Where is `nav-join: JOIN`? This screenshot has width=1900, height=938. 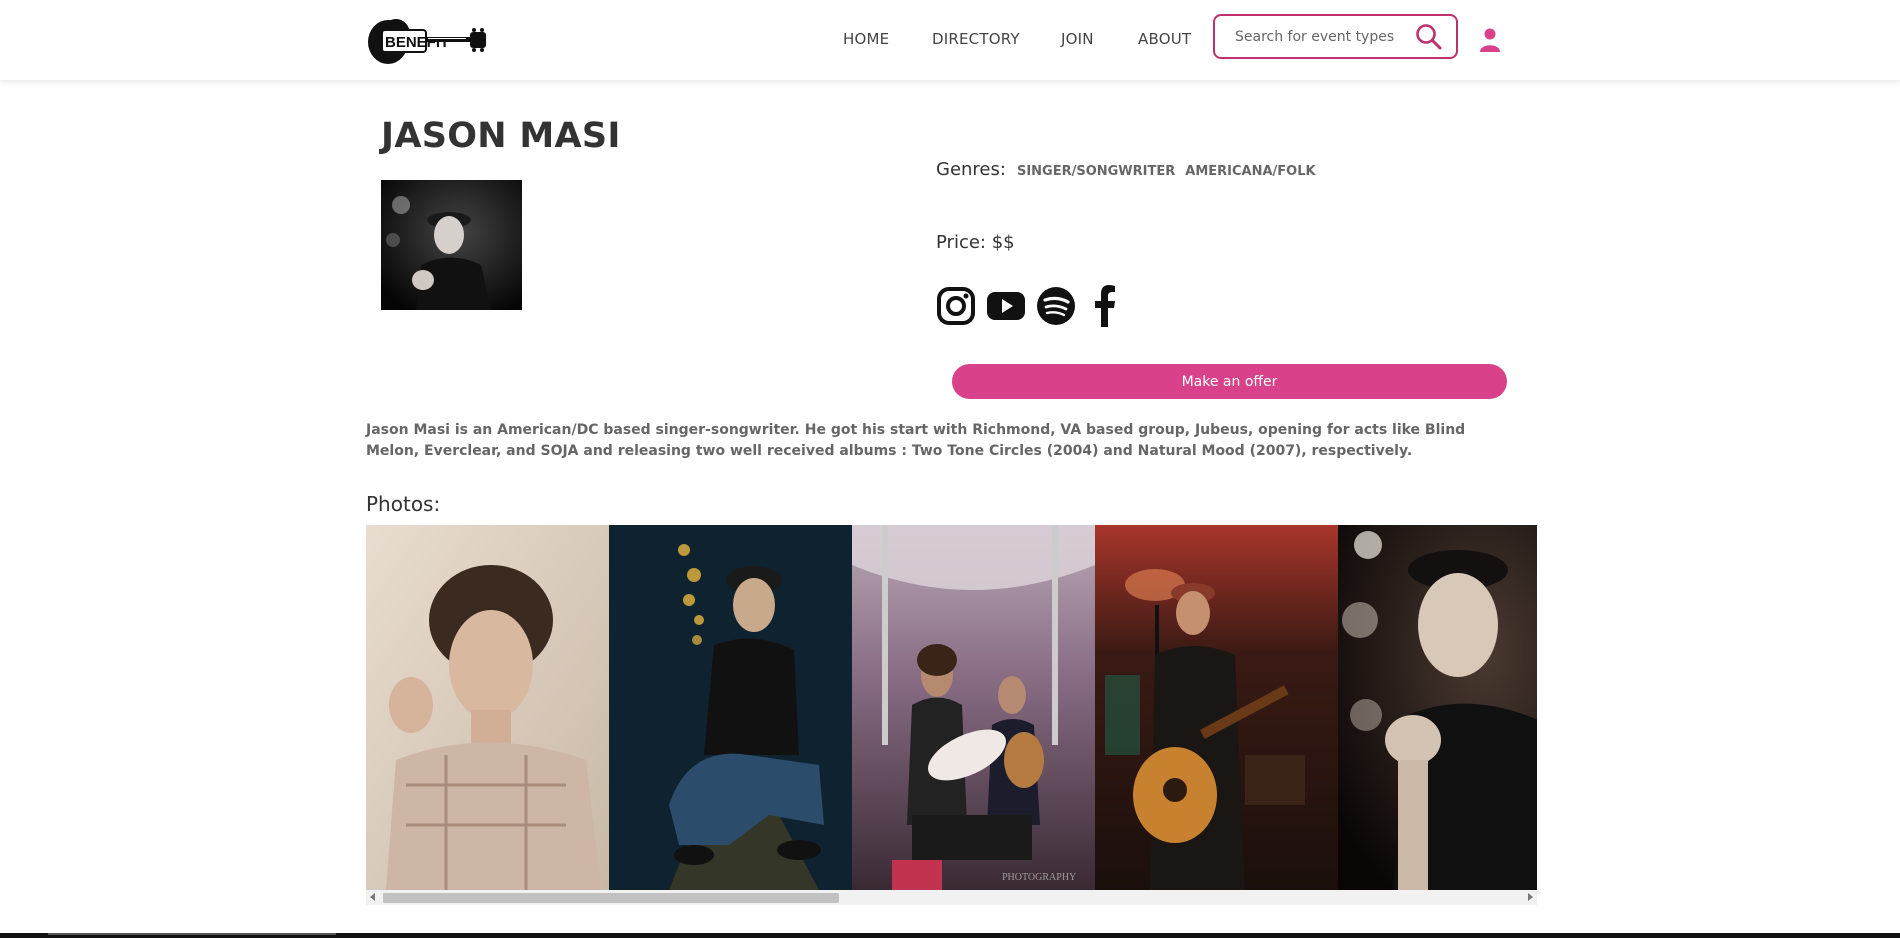 nav-join: JOIN is located at coordinates (1077, 39).